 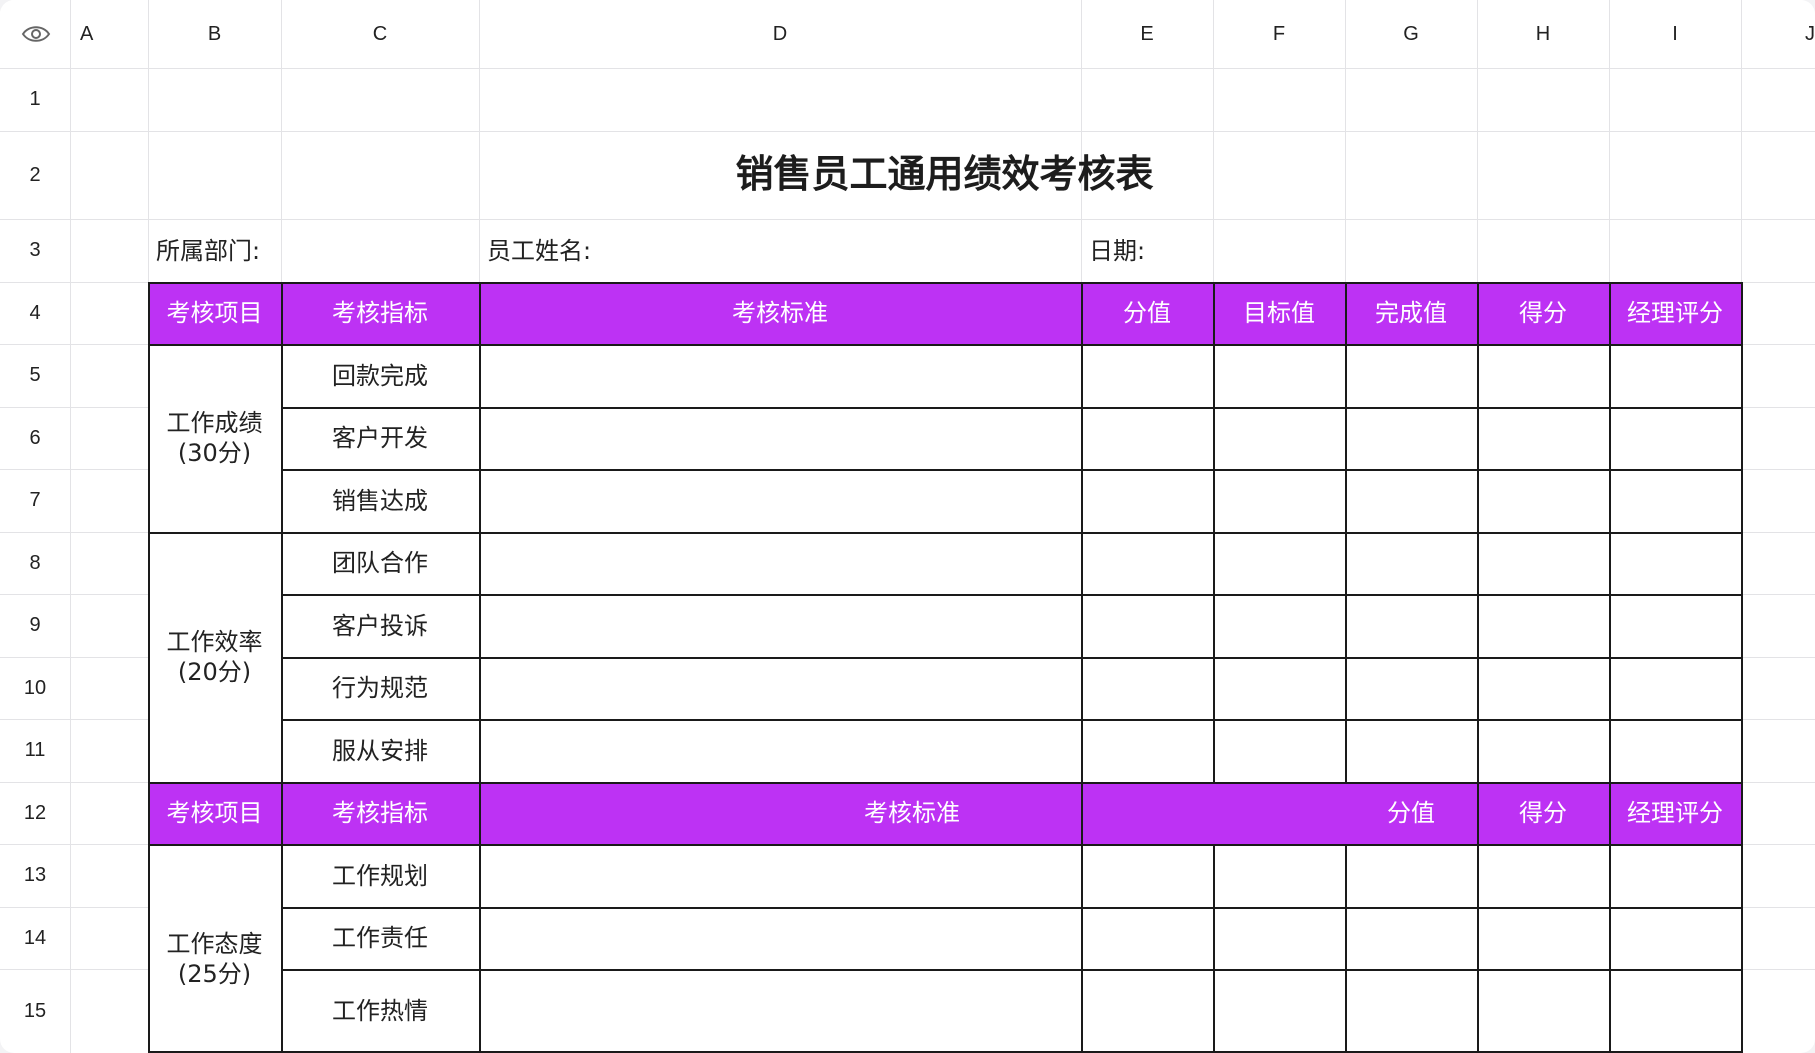 What do you see at coordinates (380, 438) in the screenshot?
I see `indicator-cell: 客户开发` at bounding box center [380, 438].